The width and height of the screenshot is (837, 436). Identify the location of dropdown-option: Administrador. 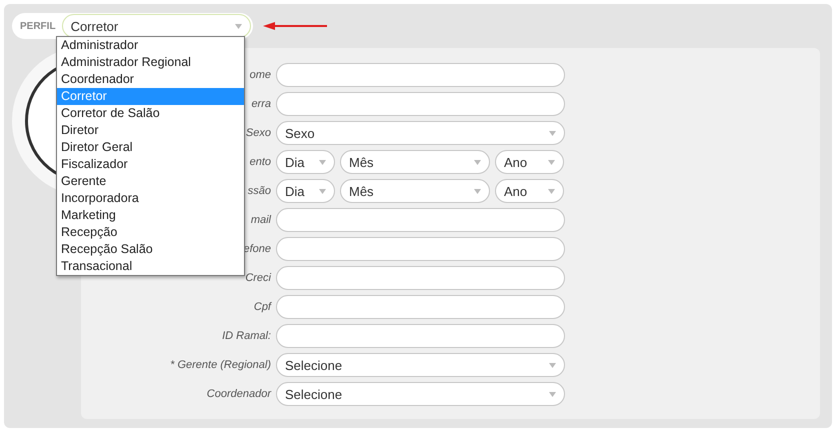
(150, 45).